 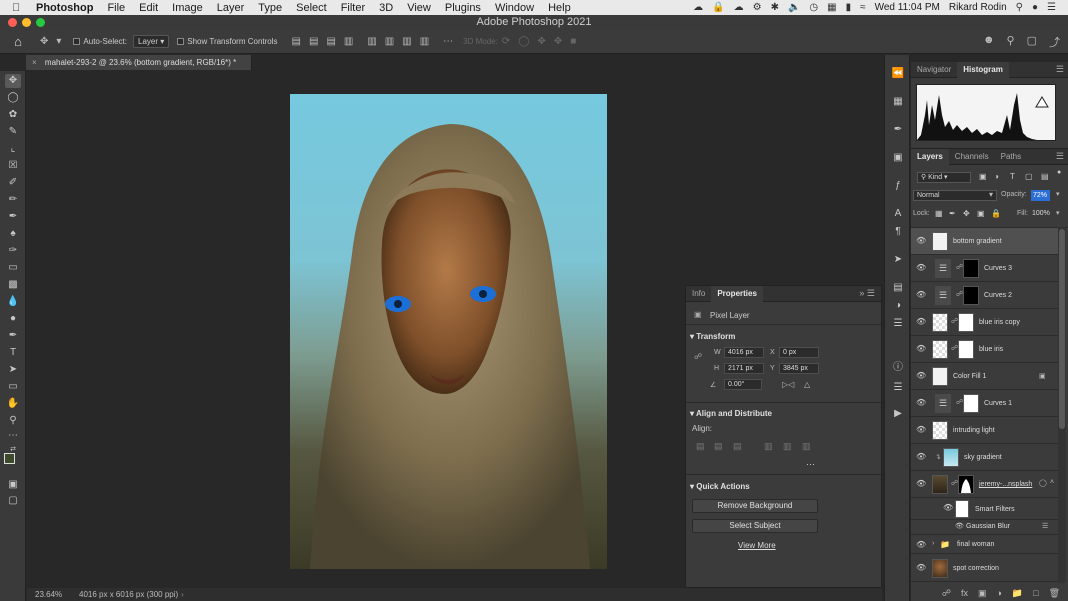 I want to click on quick-mask-icon: ▣, so click(x=13, y=485).